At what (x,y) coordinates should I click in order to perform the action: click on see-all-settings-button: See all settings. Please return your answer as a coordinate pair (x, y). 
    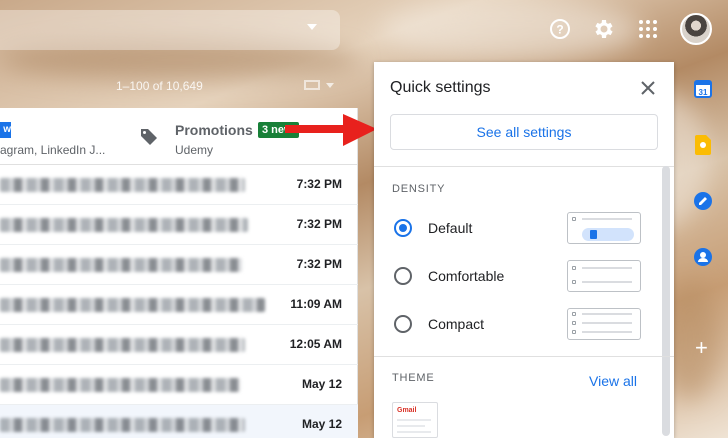
    Looking at the image, I should click on (524, 132).